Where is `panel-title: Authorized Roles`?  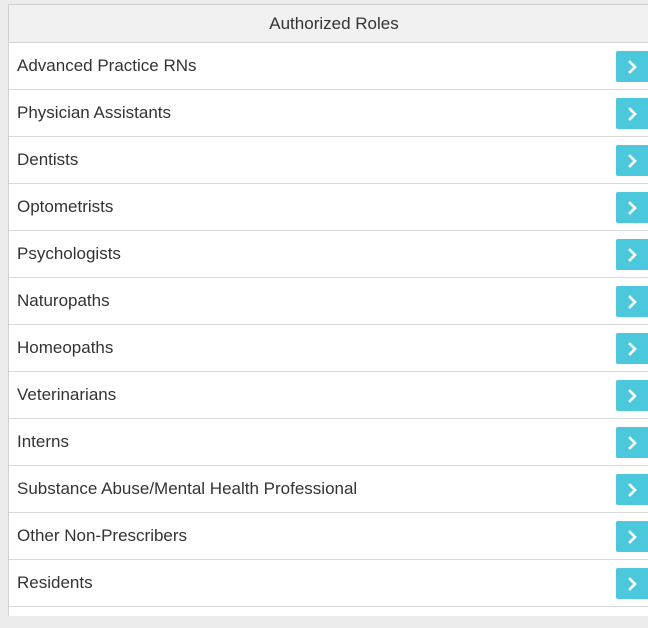
panel-title: Authorized Roles is located at coordinates (334, 23).